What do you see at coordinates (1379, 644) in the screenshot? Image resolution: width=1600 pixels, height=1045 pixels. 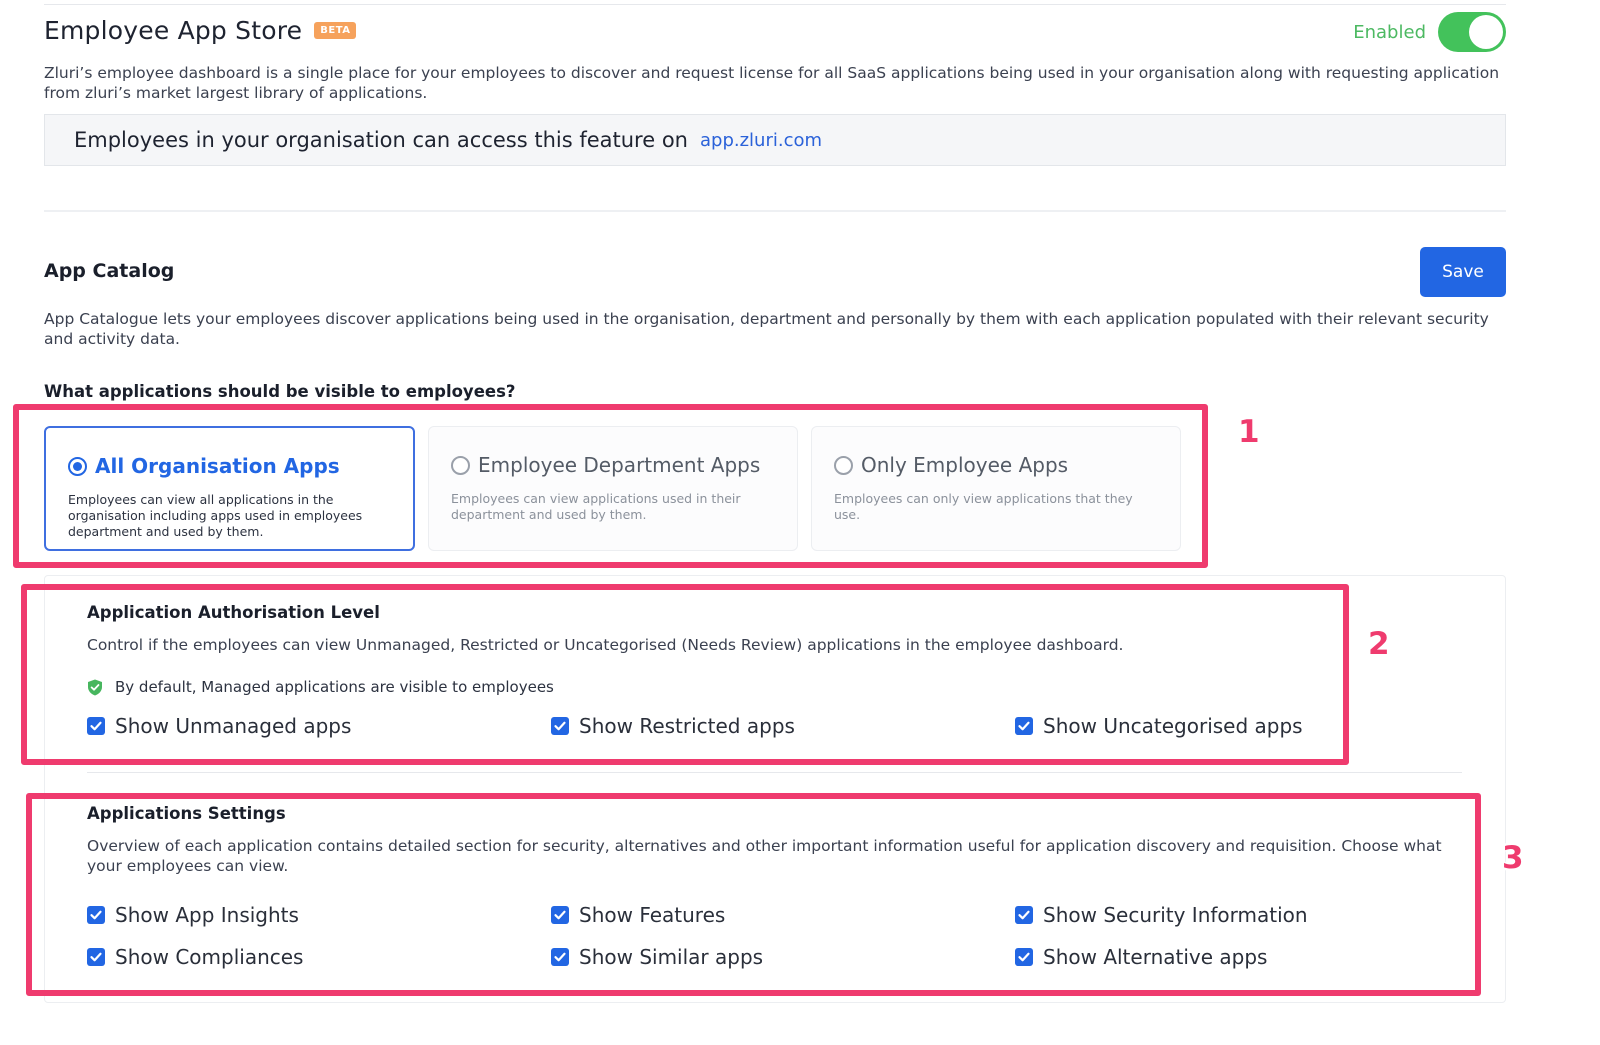 I see `annotation-number-2: 2` at bounding box center [1379, 644].